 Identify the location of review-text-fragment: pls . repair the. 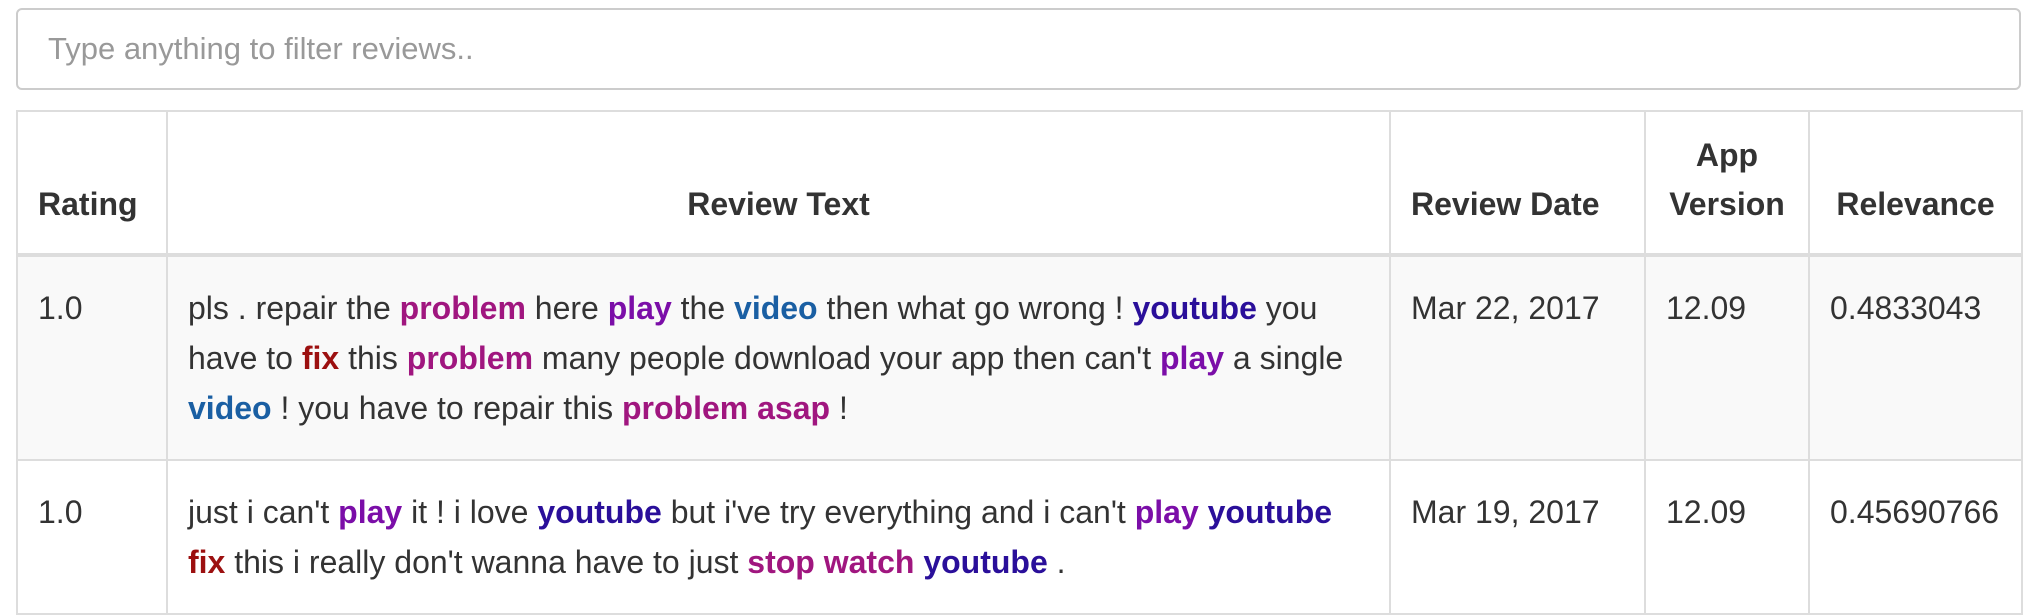
(294, 308).